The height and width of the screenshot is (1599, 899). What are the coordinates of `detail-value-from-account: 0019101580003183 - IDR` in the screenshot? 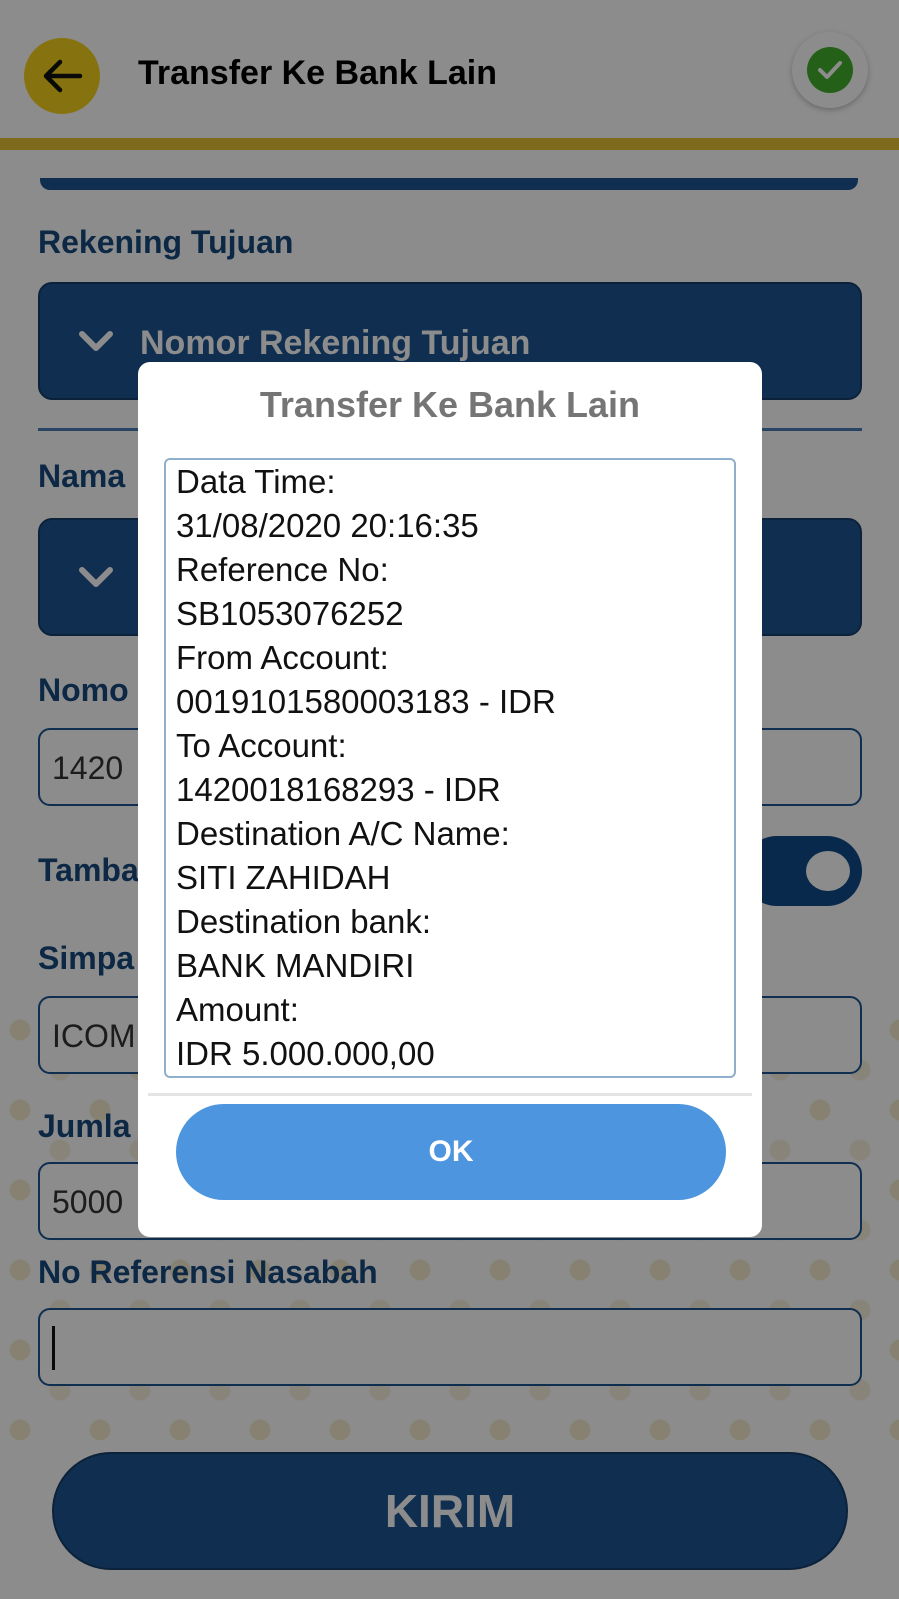 It's located at (366, 701).